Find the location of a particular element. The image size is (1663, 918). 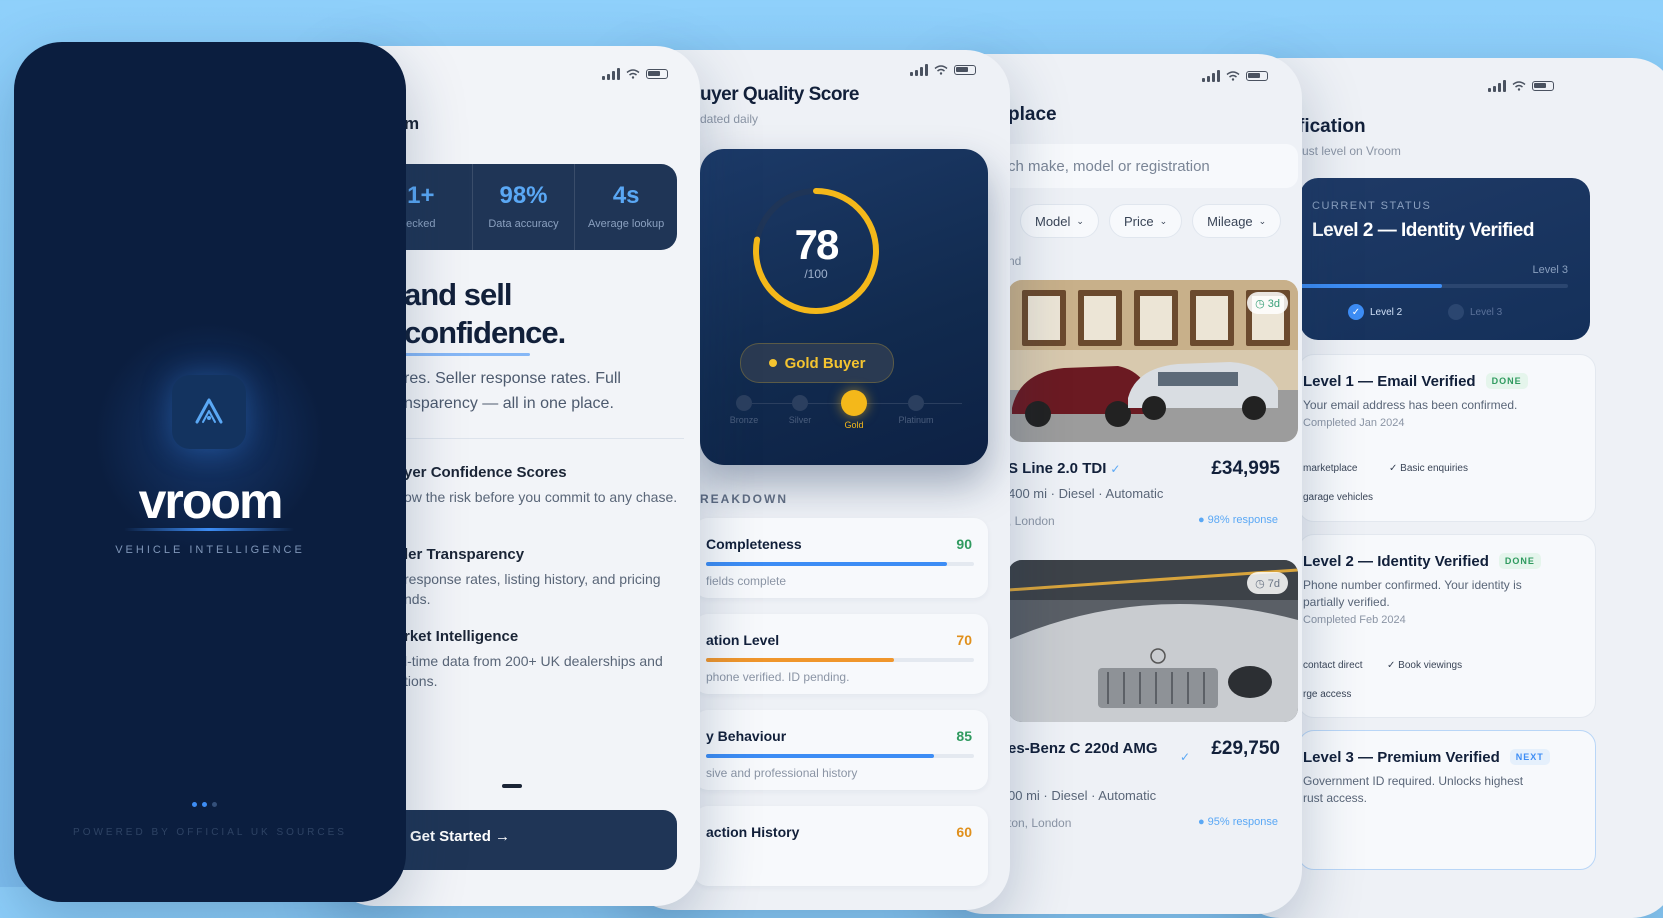

tier-gold: Gold is located at coordinates (854, 410).